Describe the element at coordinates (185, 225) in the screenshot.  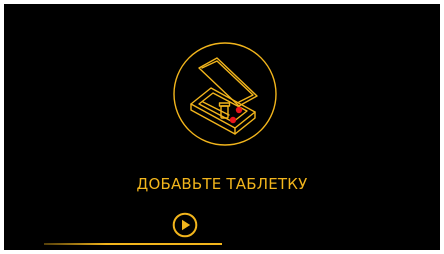
I see `play-circle-icon` at that location.